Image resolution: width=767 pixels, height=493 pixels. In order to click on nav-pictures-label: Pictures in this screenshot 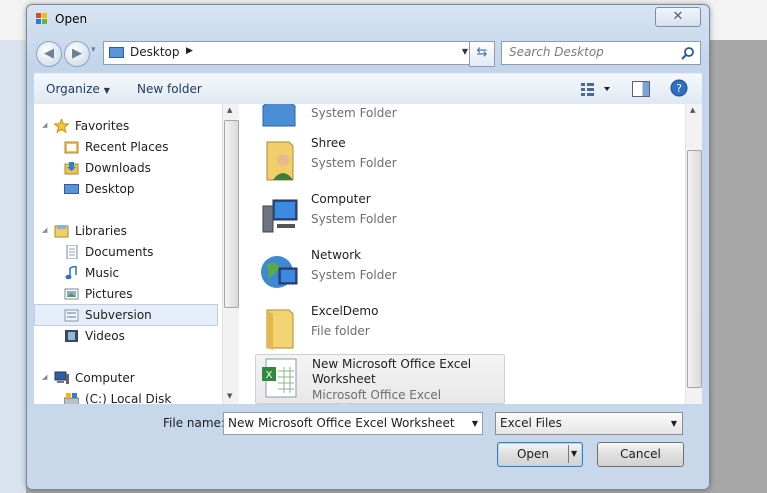, I will do `click(109, 294)`.